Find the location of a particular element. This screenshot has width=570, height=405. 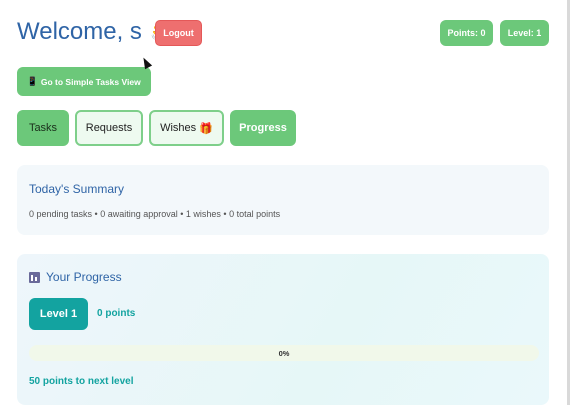

phone-icon: 📱 is located at coordinates (32, 81).